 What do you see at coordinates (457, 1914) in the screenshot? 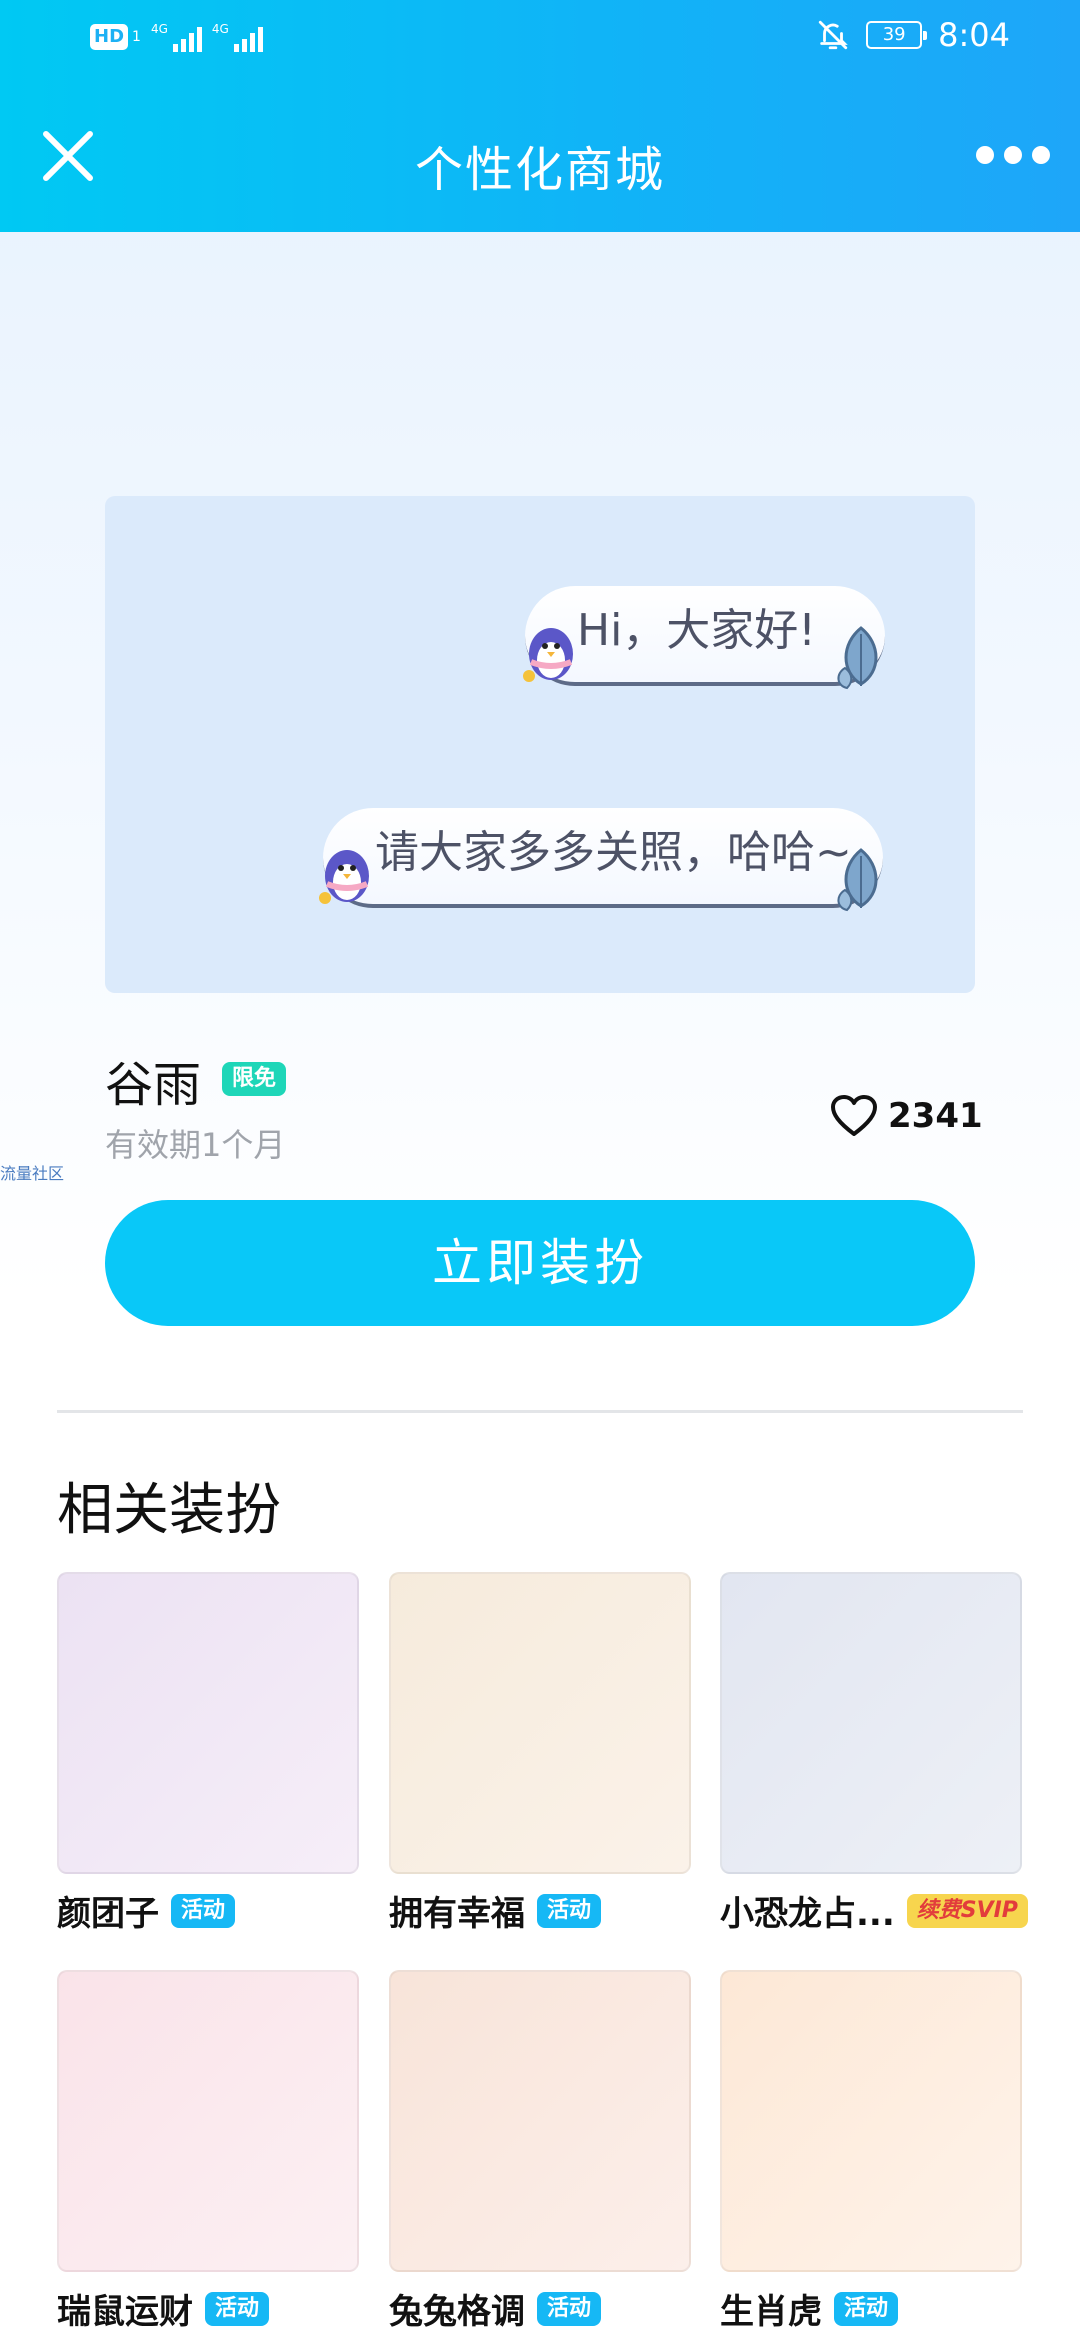
I see `card-name: 拥有幸福` at bounding box center [457, 1914].